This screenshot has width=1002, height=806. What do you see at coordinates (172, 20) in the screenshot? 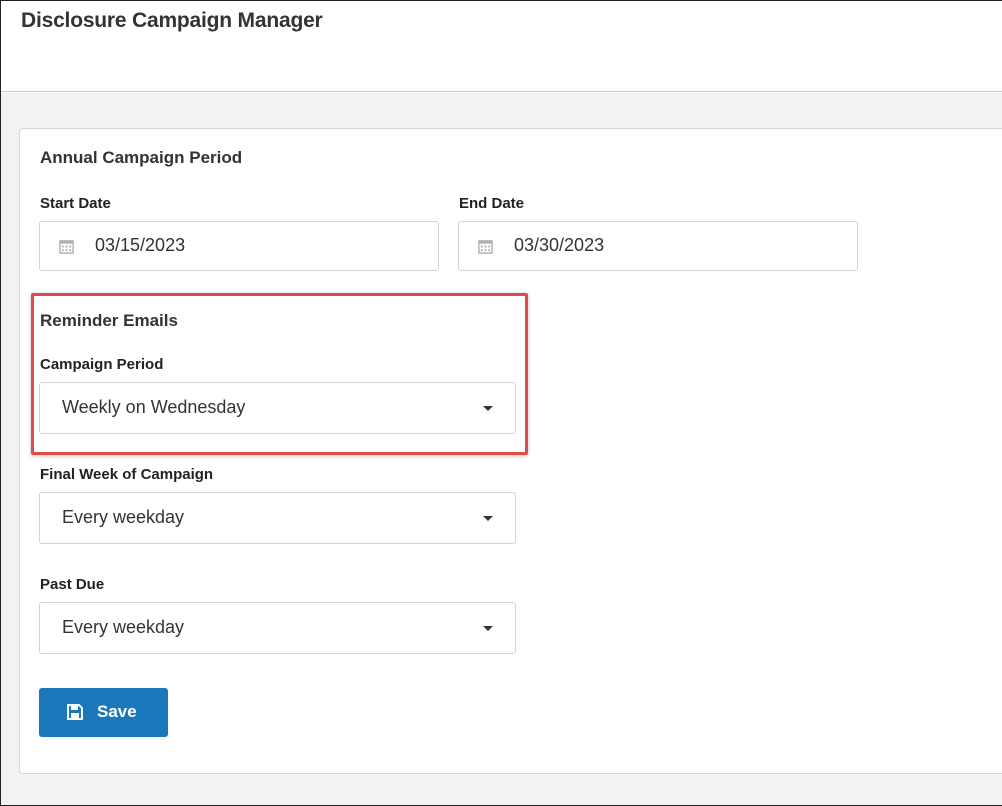
I see `page-title: Disclosure Campaign Manager` at bounding box center [172, 20].